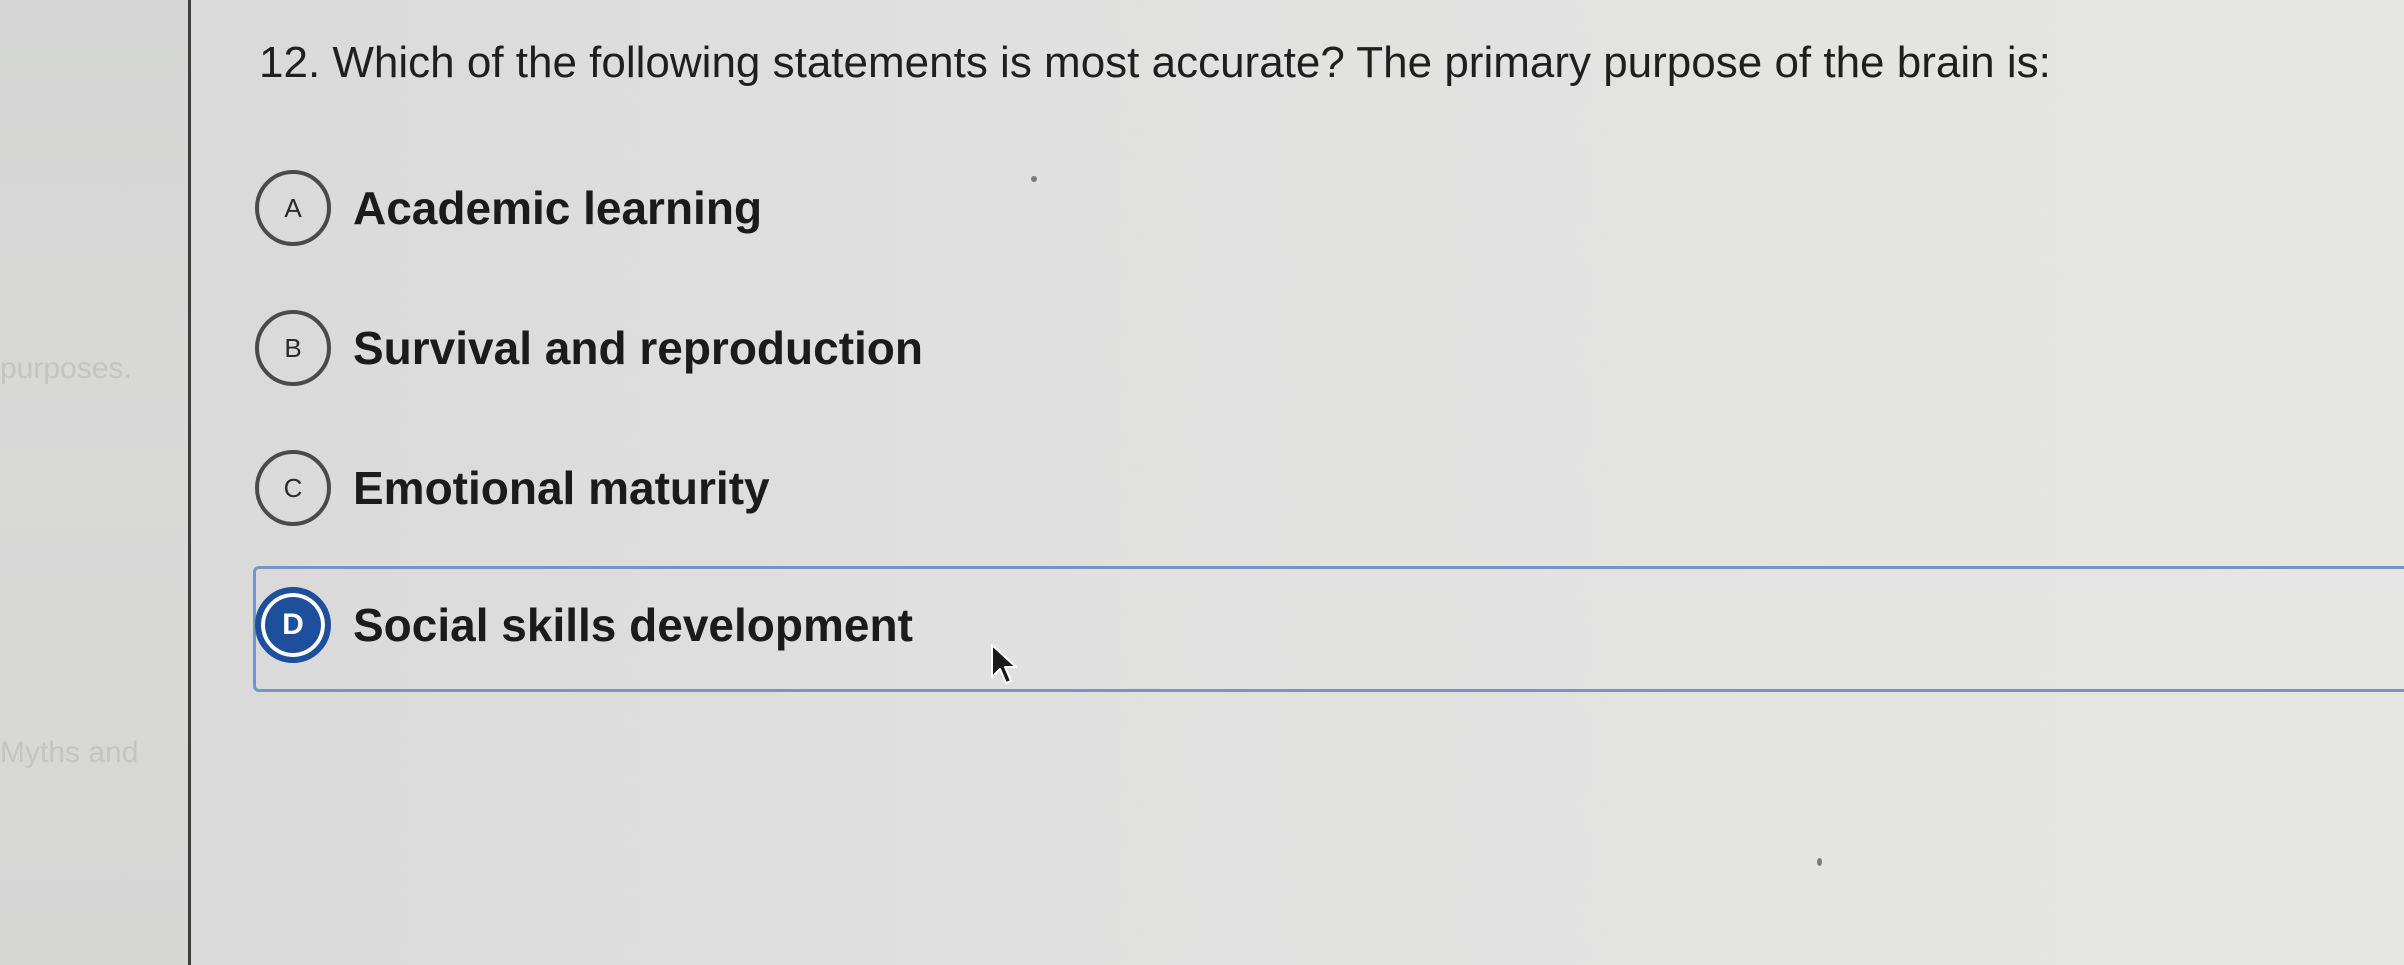  Describe the element at coordinates (293, 625) in the screenshot. I see `option-d-radio-selected: D` at that location.